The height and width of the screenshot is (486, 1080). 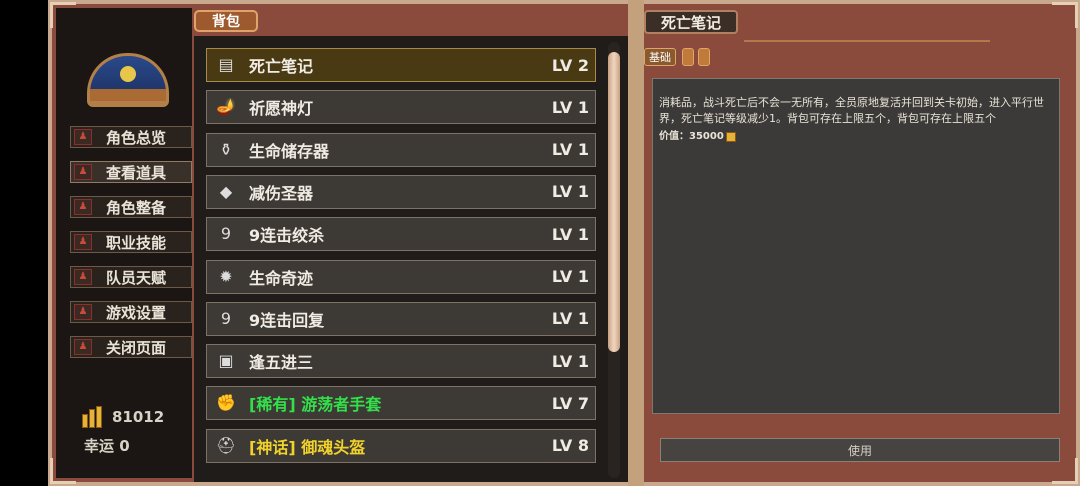 What do you see at coordinates (226, 234) in the screenshot?
I see `nine-icon: 9` at bounding box center [226, 234].